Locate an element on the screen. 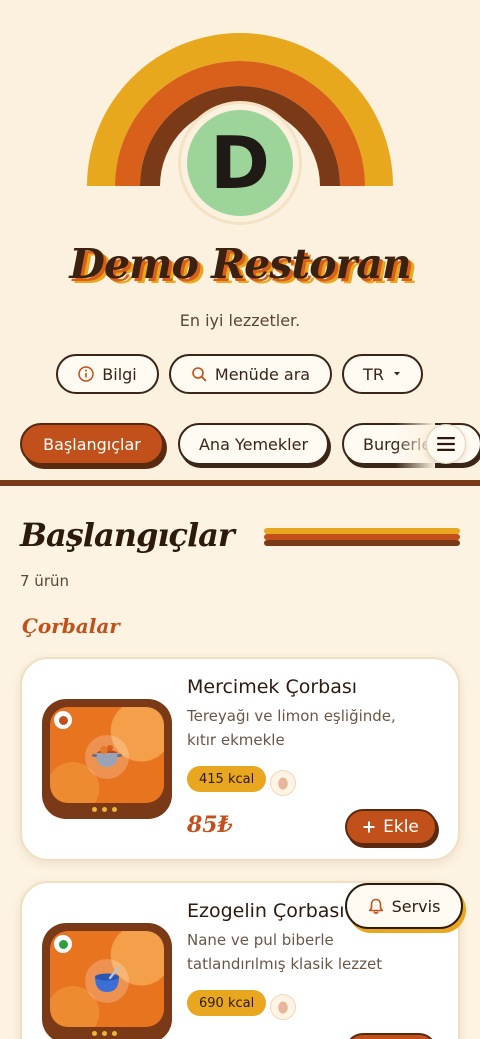 The width and height of the screenshot is (480, 1039). category-tab-baslangiclar: Başlangıçlar is located at coordinates (92, 444).